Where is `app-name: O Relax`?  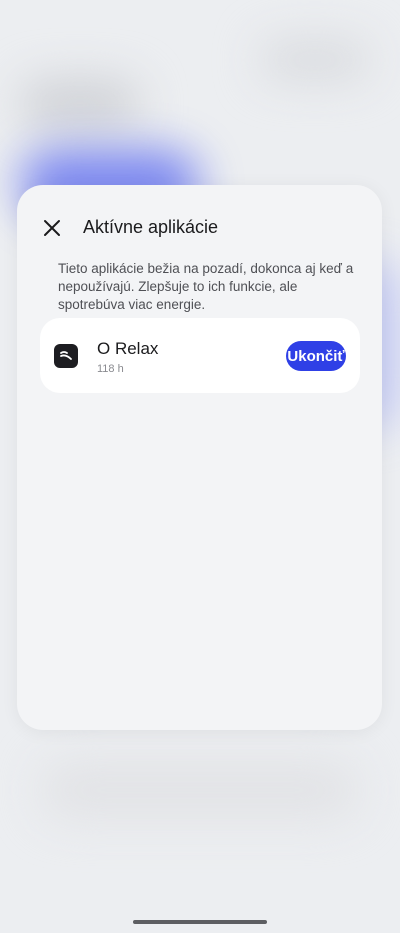 app-name: O Relax is located at coordinates (128, 348).